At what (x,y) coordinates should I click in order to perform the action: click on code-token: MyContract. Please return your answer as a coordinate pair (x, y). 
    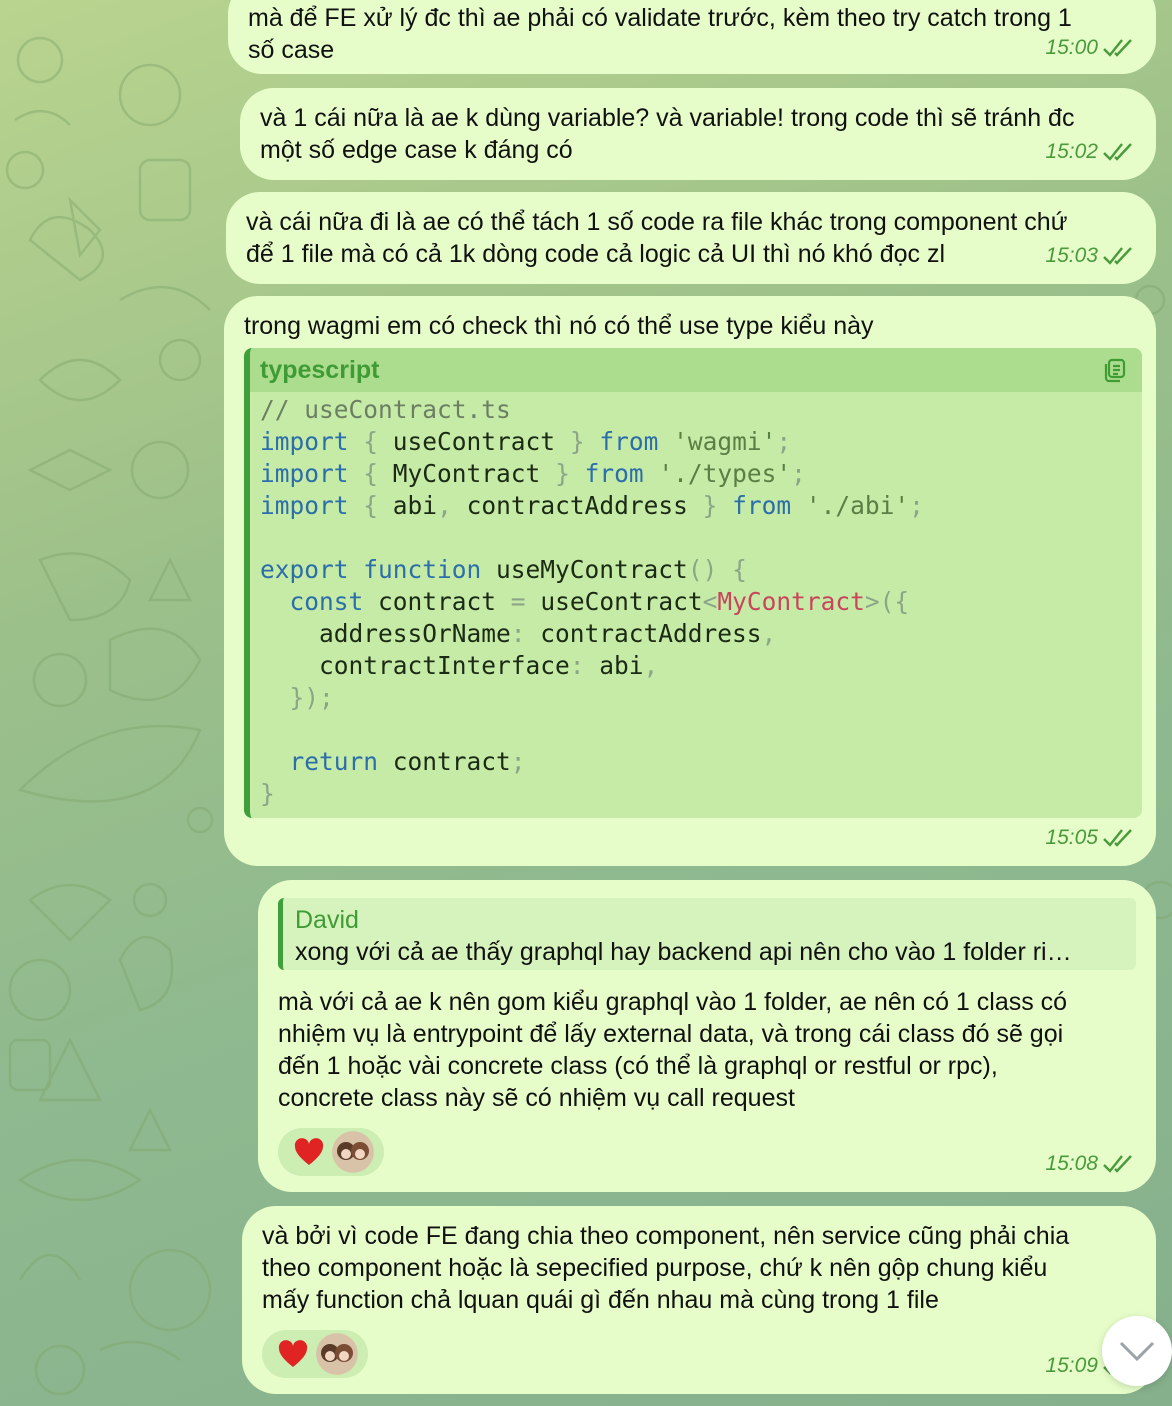
    Looking at the image, I should click on (791, 601).